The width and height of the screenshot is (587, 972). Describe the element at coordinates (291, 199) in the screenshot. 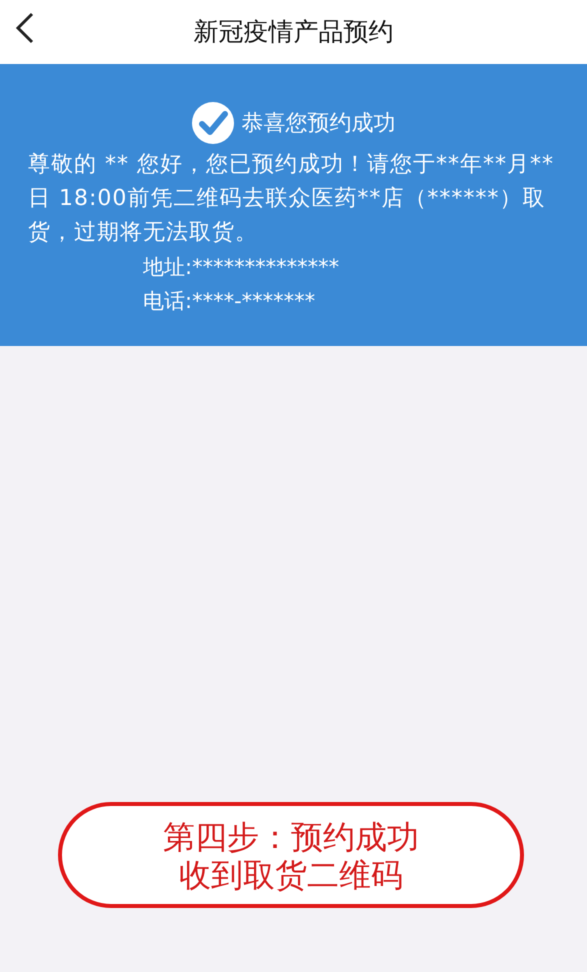

I see `success-message: 尊敬的 ** 您好，您已预约成功！请您于**年**月**日 18:00前凭二维码去联众医药**店（******）取货，过期将无法取货。` at that location.